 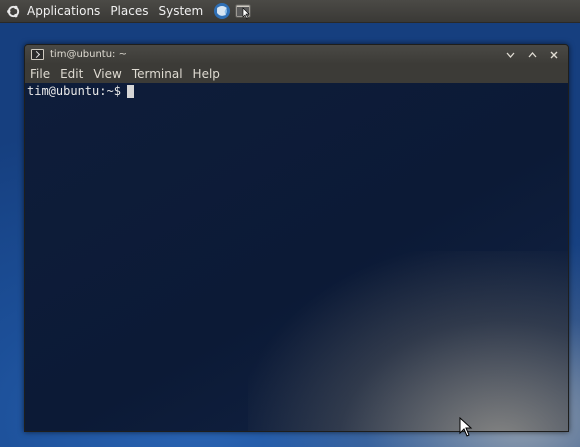 What do you see at coordinates (296, 74) in the screenshot?
I see `window-menubar: File Edit View Terminal Help` at bounding box center [296, 74].